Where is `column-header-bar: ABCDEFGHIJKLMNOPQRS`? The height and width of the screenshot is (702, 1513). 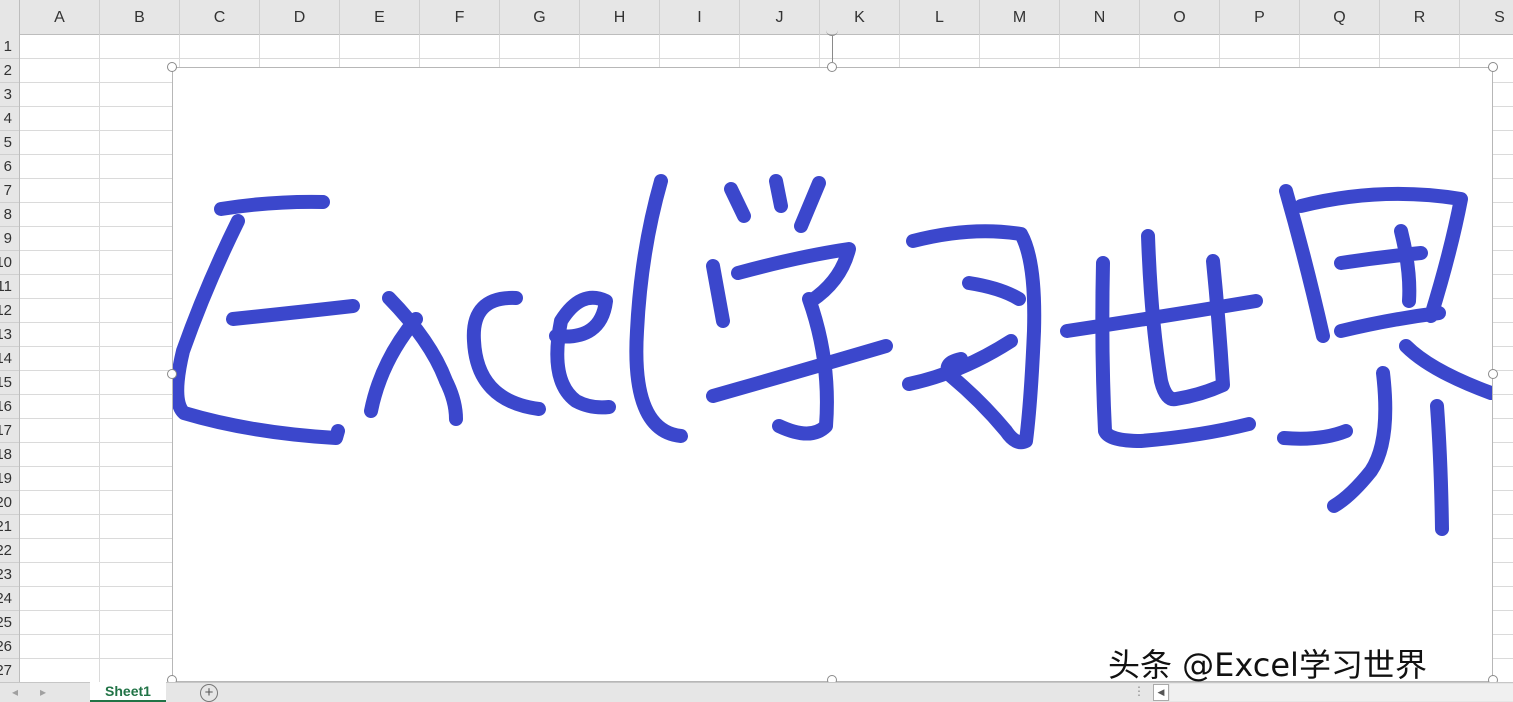 column-header-bar: ABCDEFGHIJKLMNOPQRS is located at coordinates (756, 17).